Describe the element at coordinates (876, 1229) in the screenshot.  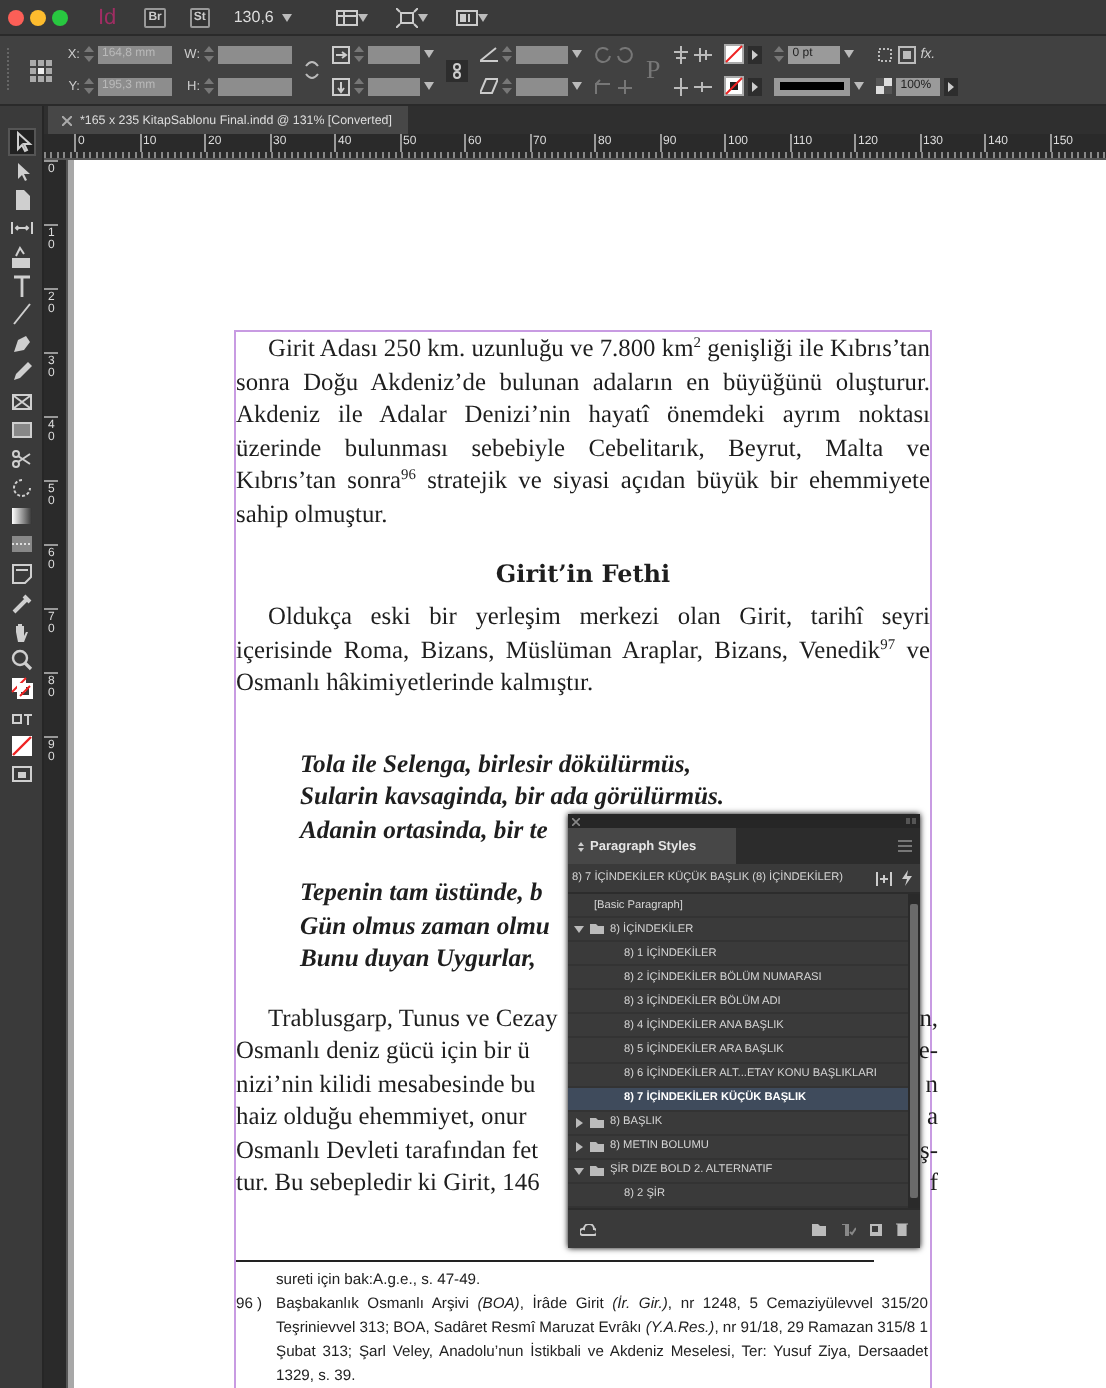
I see `new-style-icon` at that location.